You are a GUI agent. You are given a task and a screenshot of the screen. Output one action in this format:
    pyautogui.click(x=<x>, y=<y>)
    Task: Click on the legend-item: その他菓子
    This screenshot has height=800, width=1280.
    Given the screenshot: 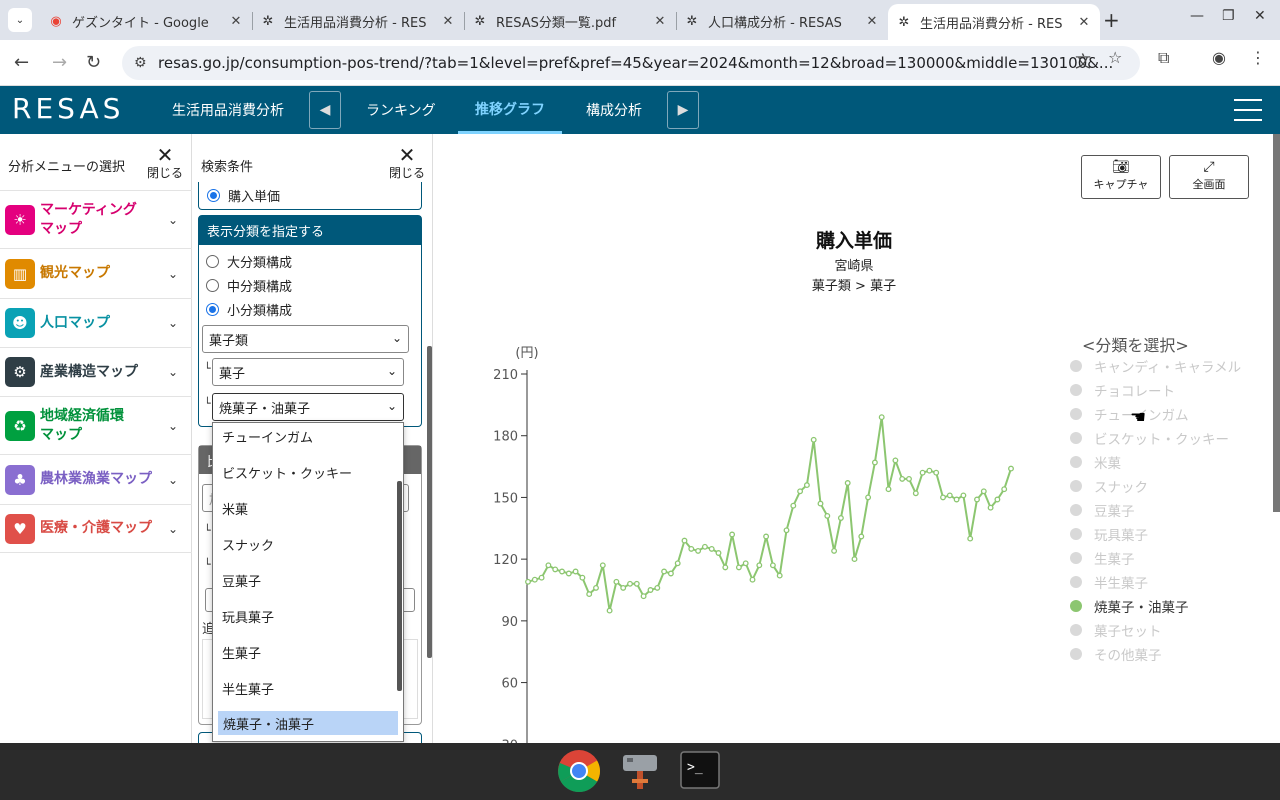 What is the action you would take?
    pyautogui.click(x=1116, y=654)
    